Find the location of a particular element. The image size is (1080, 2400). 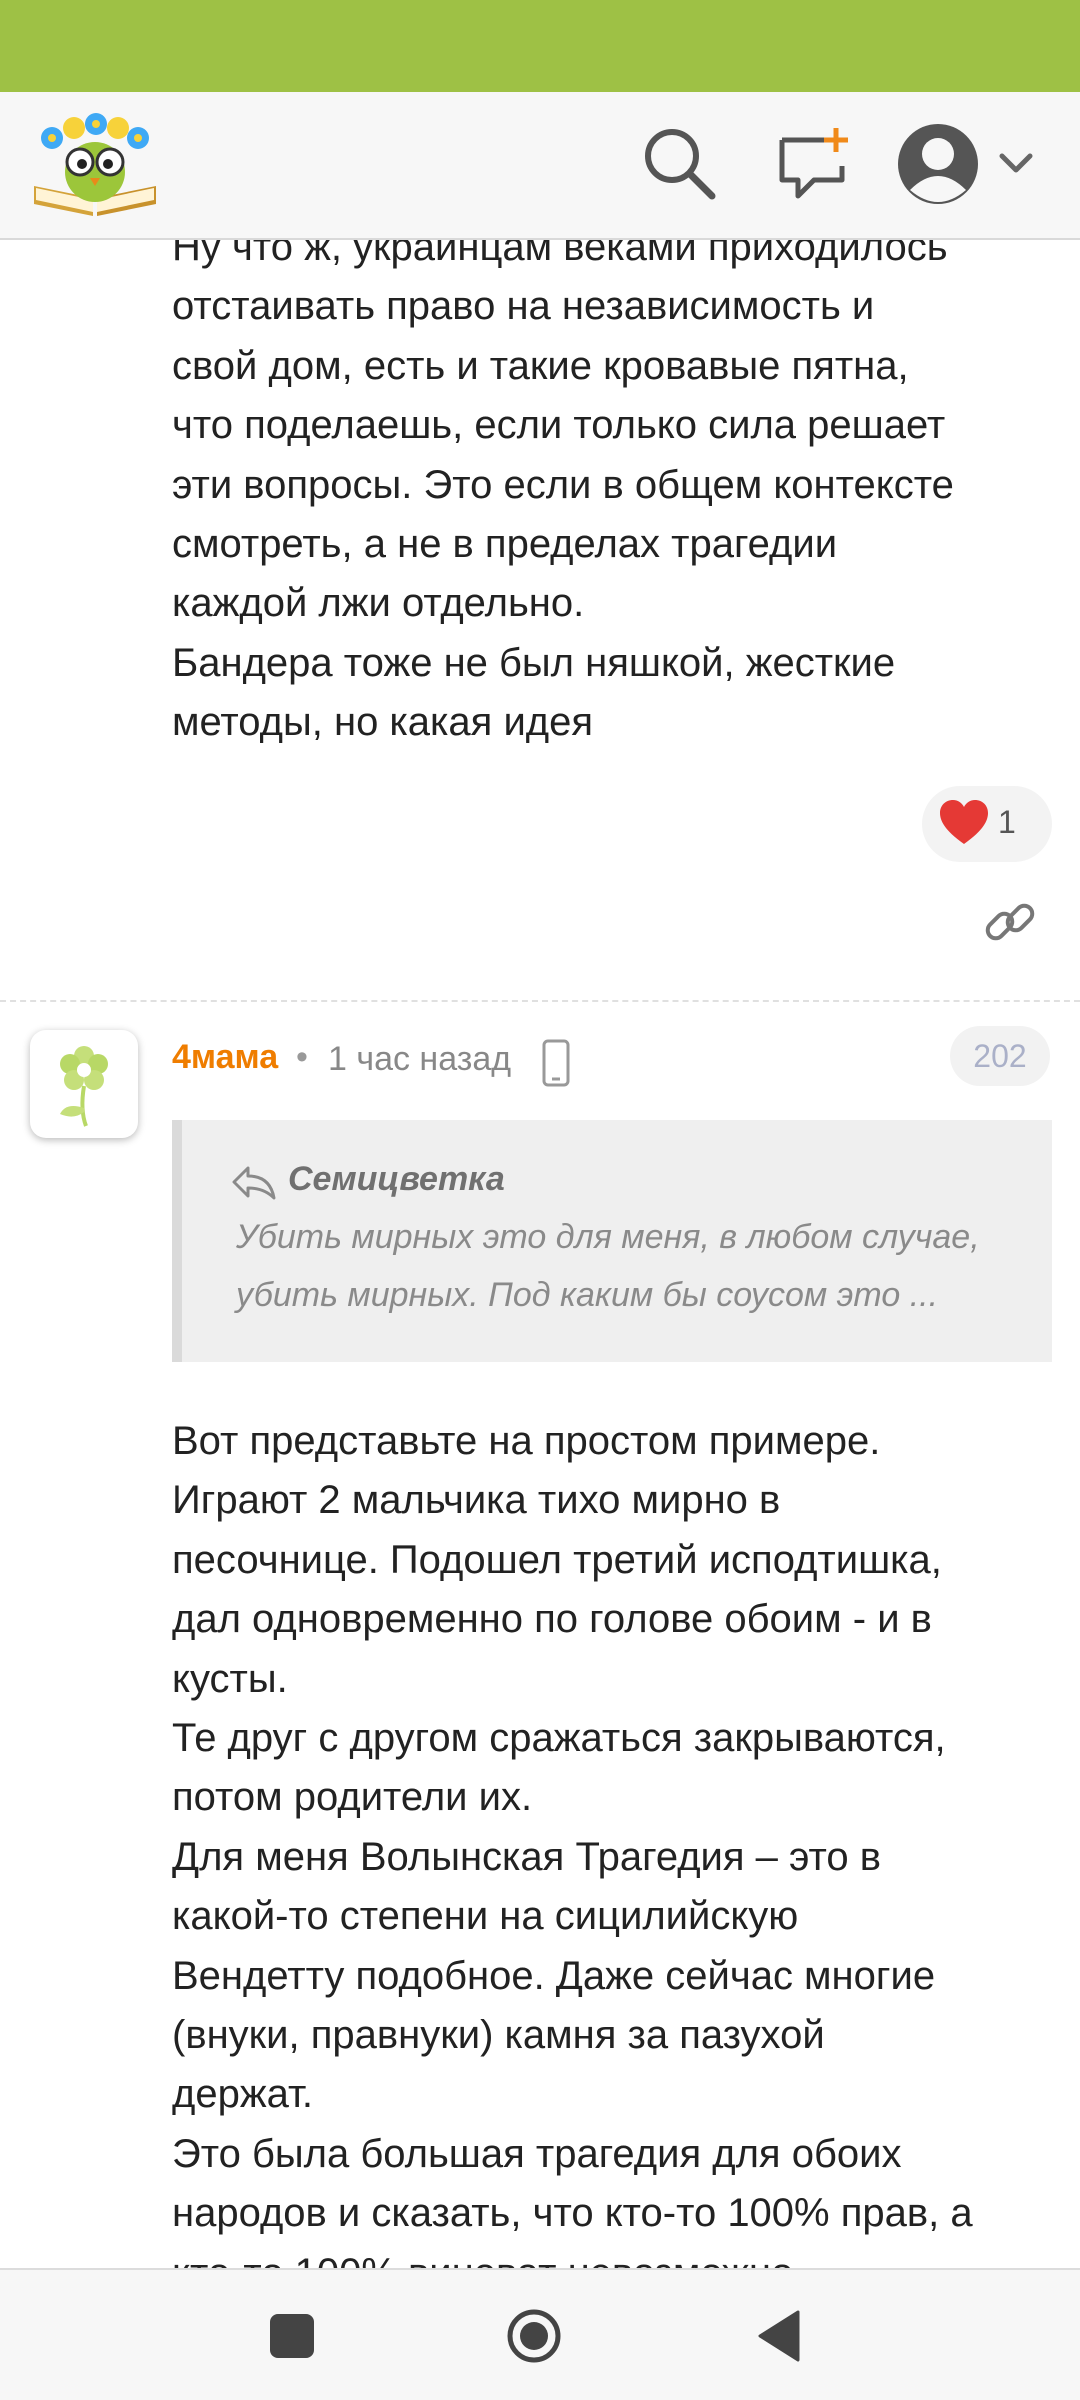

link-icon is located at coordinates (1010, 922).